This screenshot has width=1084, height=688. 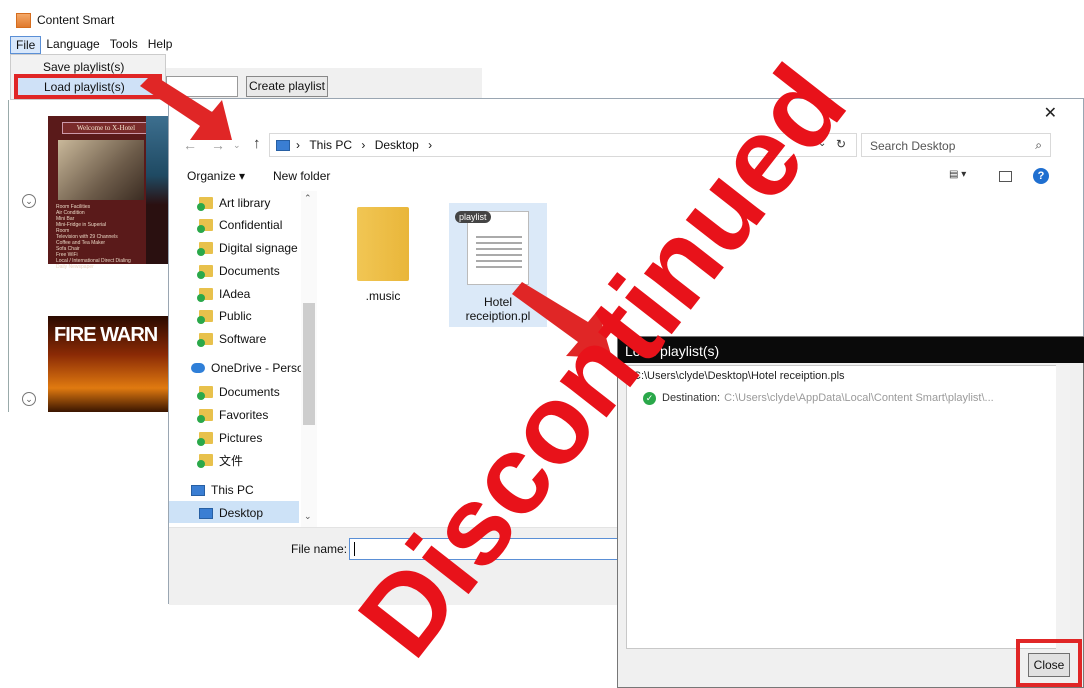 I want to click on search-input: Search Desktop ⌕, so click(x=956, y=145).